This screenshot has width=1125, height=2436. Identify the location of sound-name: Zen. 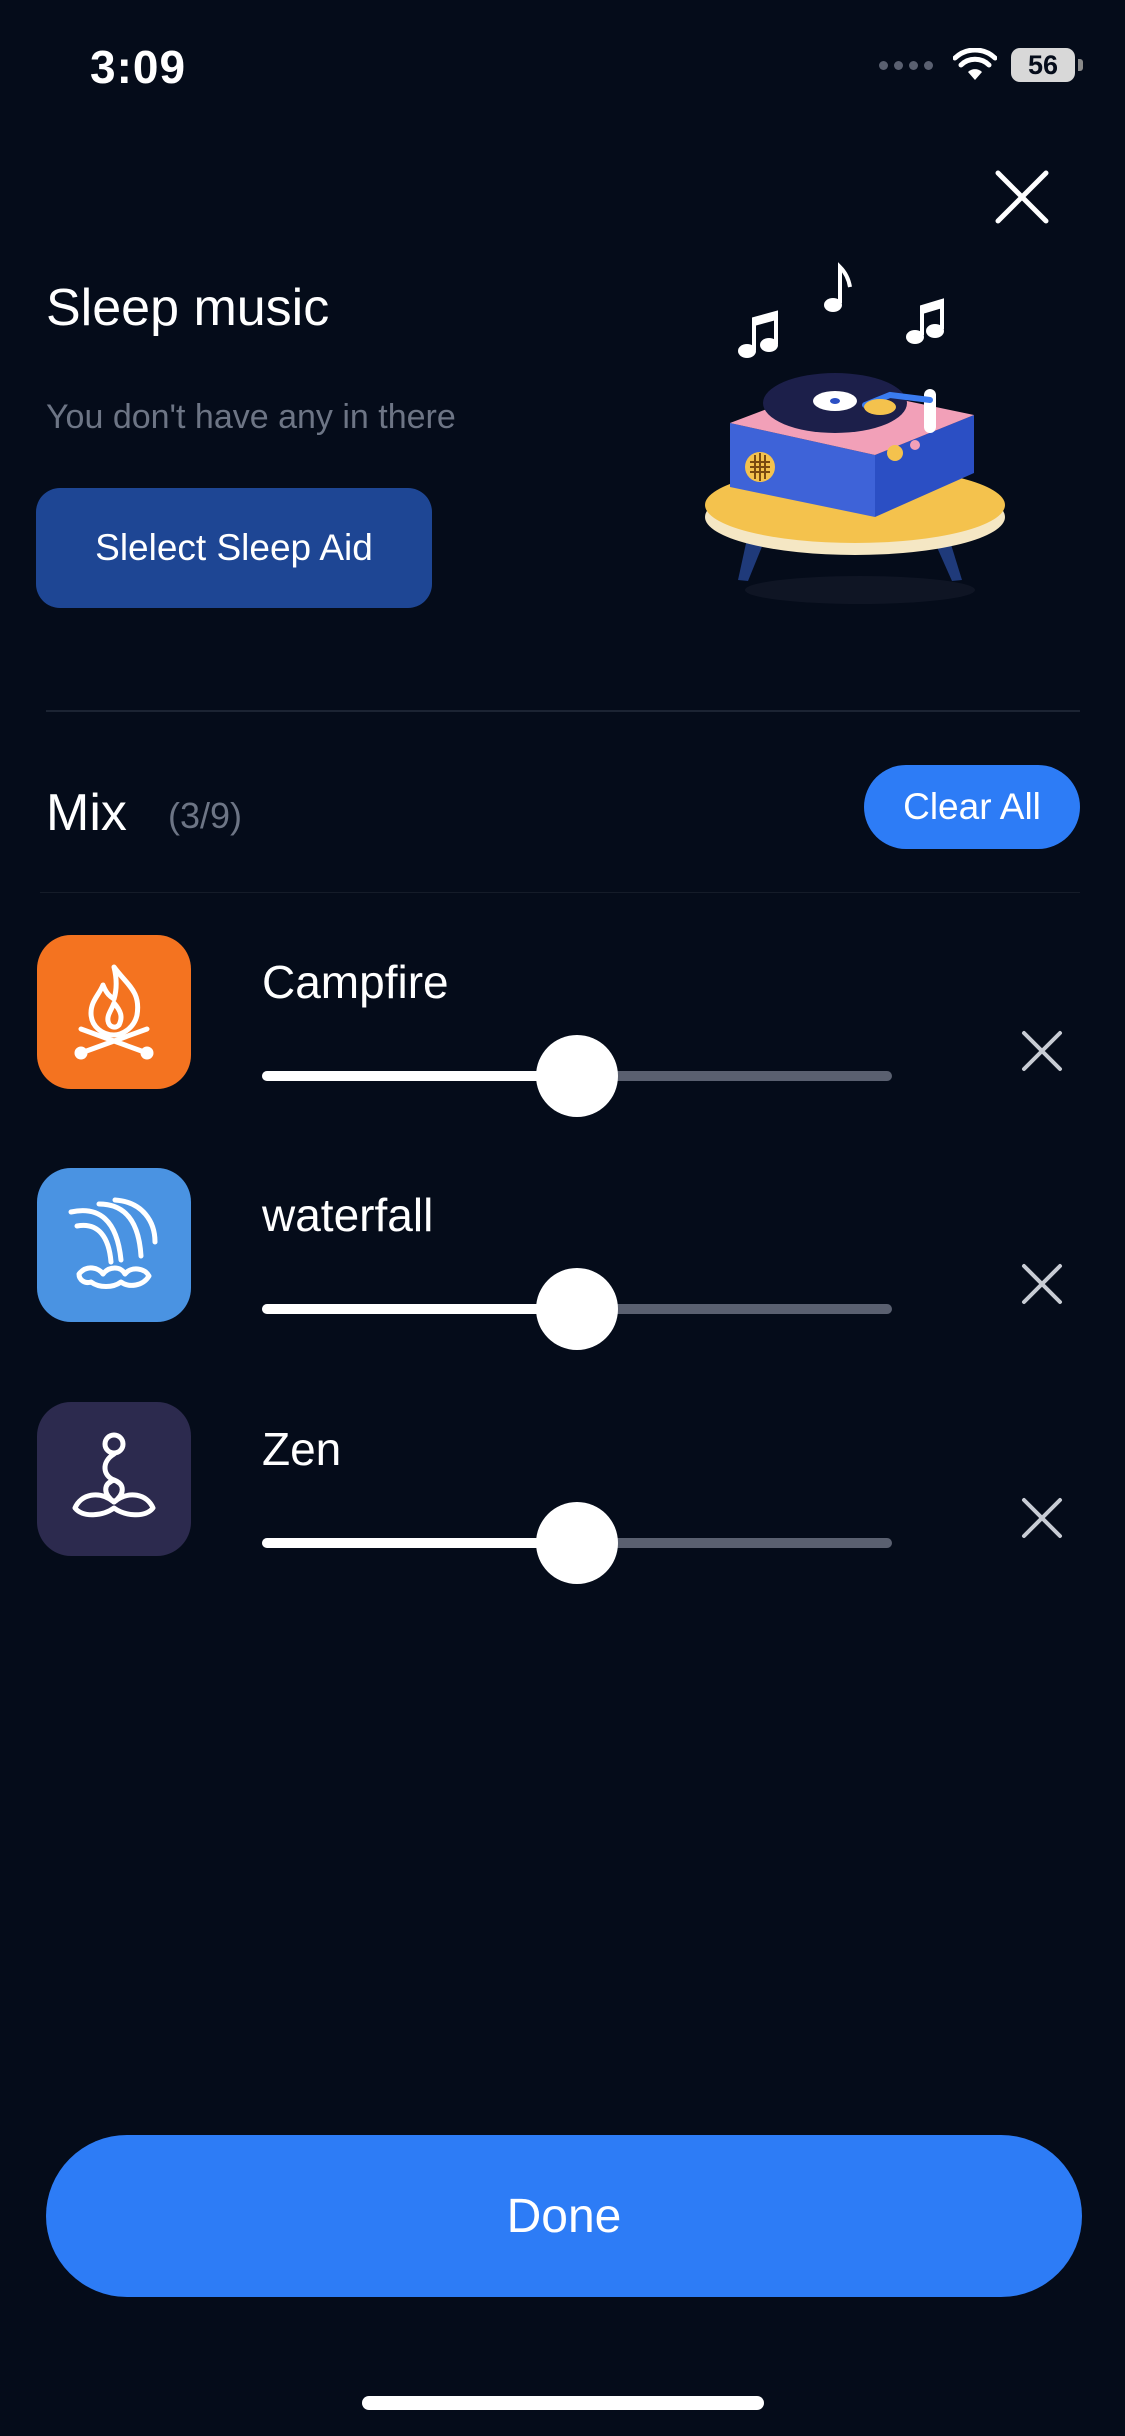
(302, 1449).